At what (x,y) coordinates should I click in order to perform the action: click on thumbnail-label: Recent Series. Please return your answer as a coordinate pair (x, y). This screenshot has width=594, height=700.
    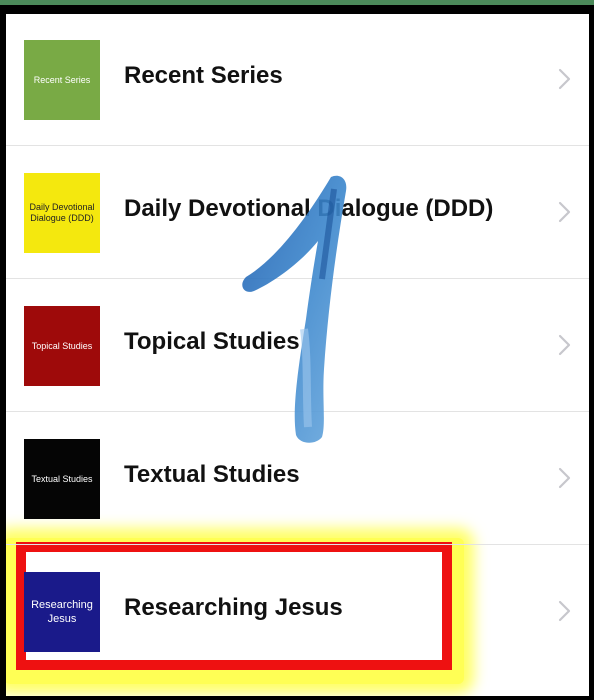
    Looking at the image, I should click on (62, 79).